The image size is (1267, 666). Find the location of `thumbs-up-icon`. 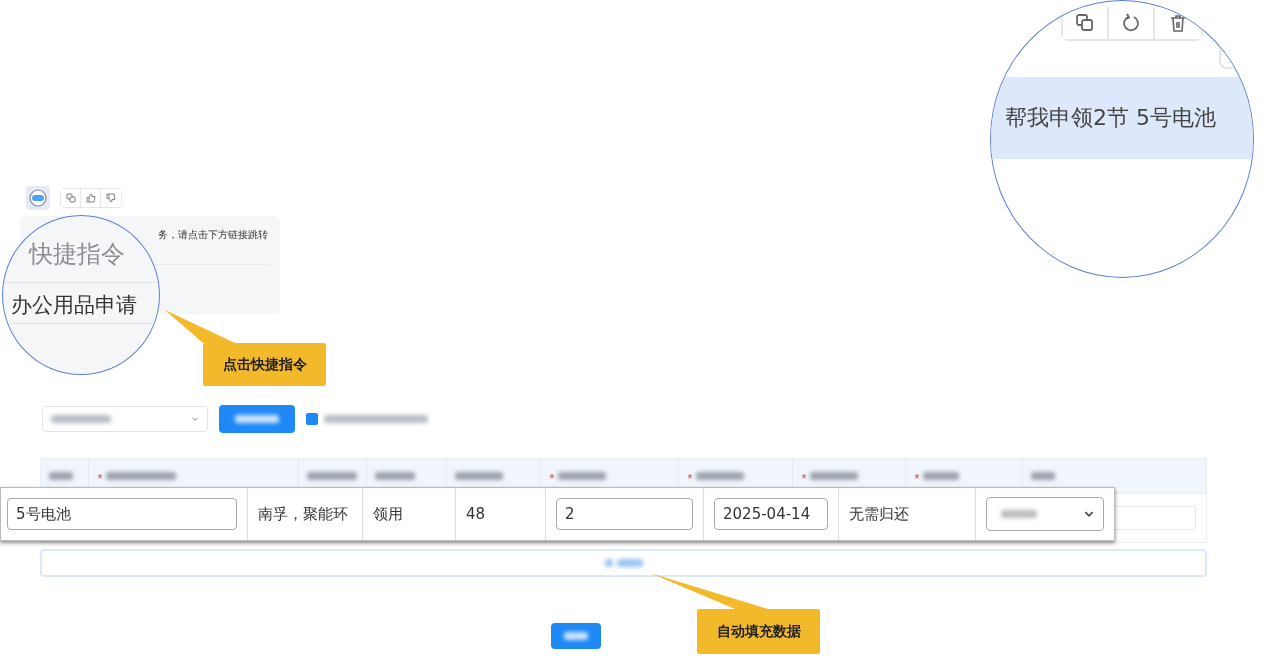

thumbs-up-icon is located at coordinates (90, 198).